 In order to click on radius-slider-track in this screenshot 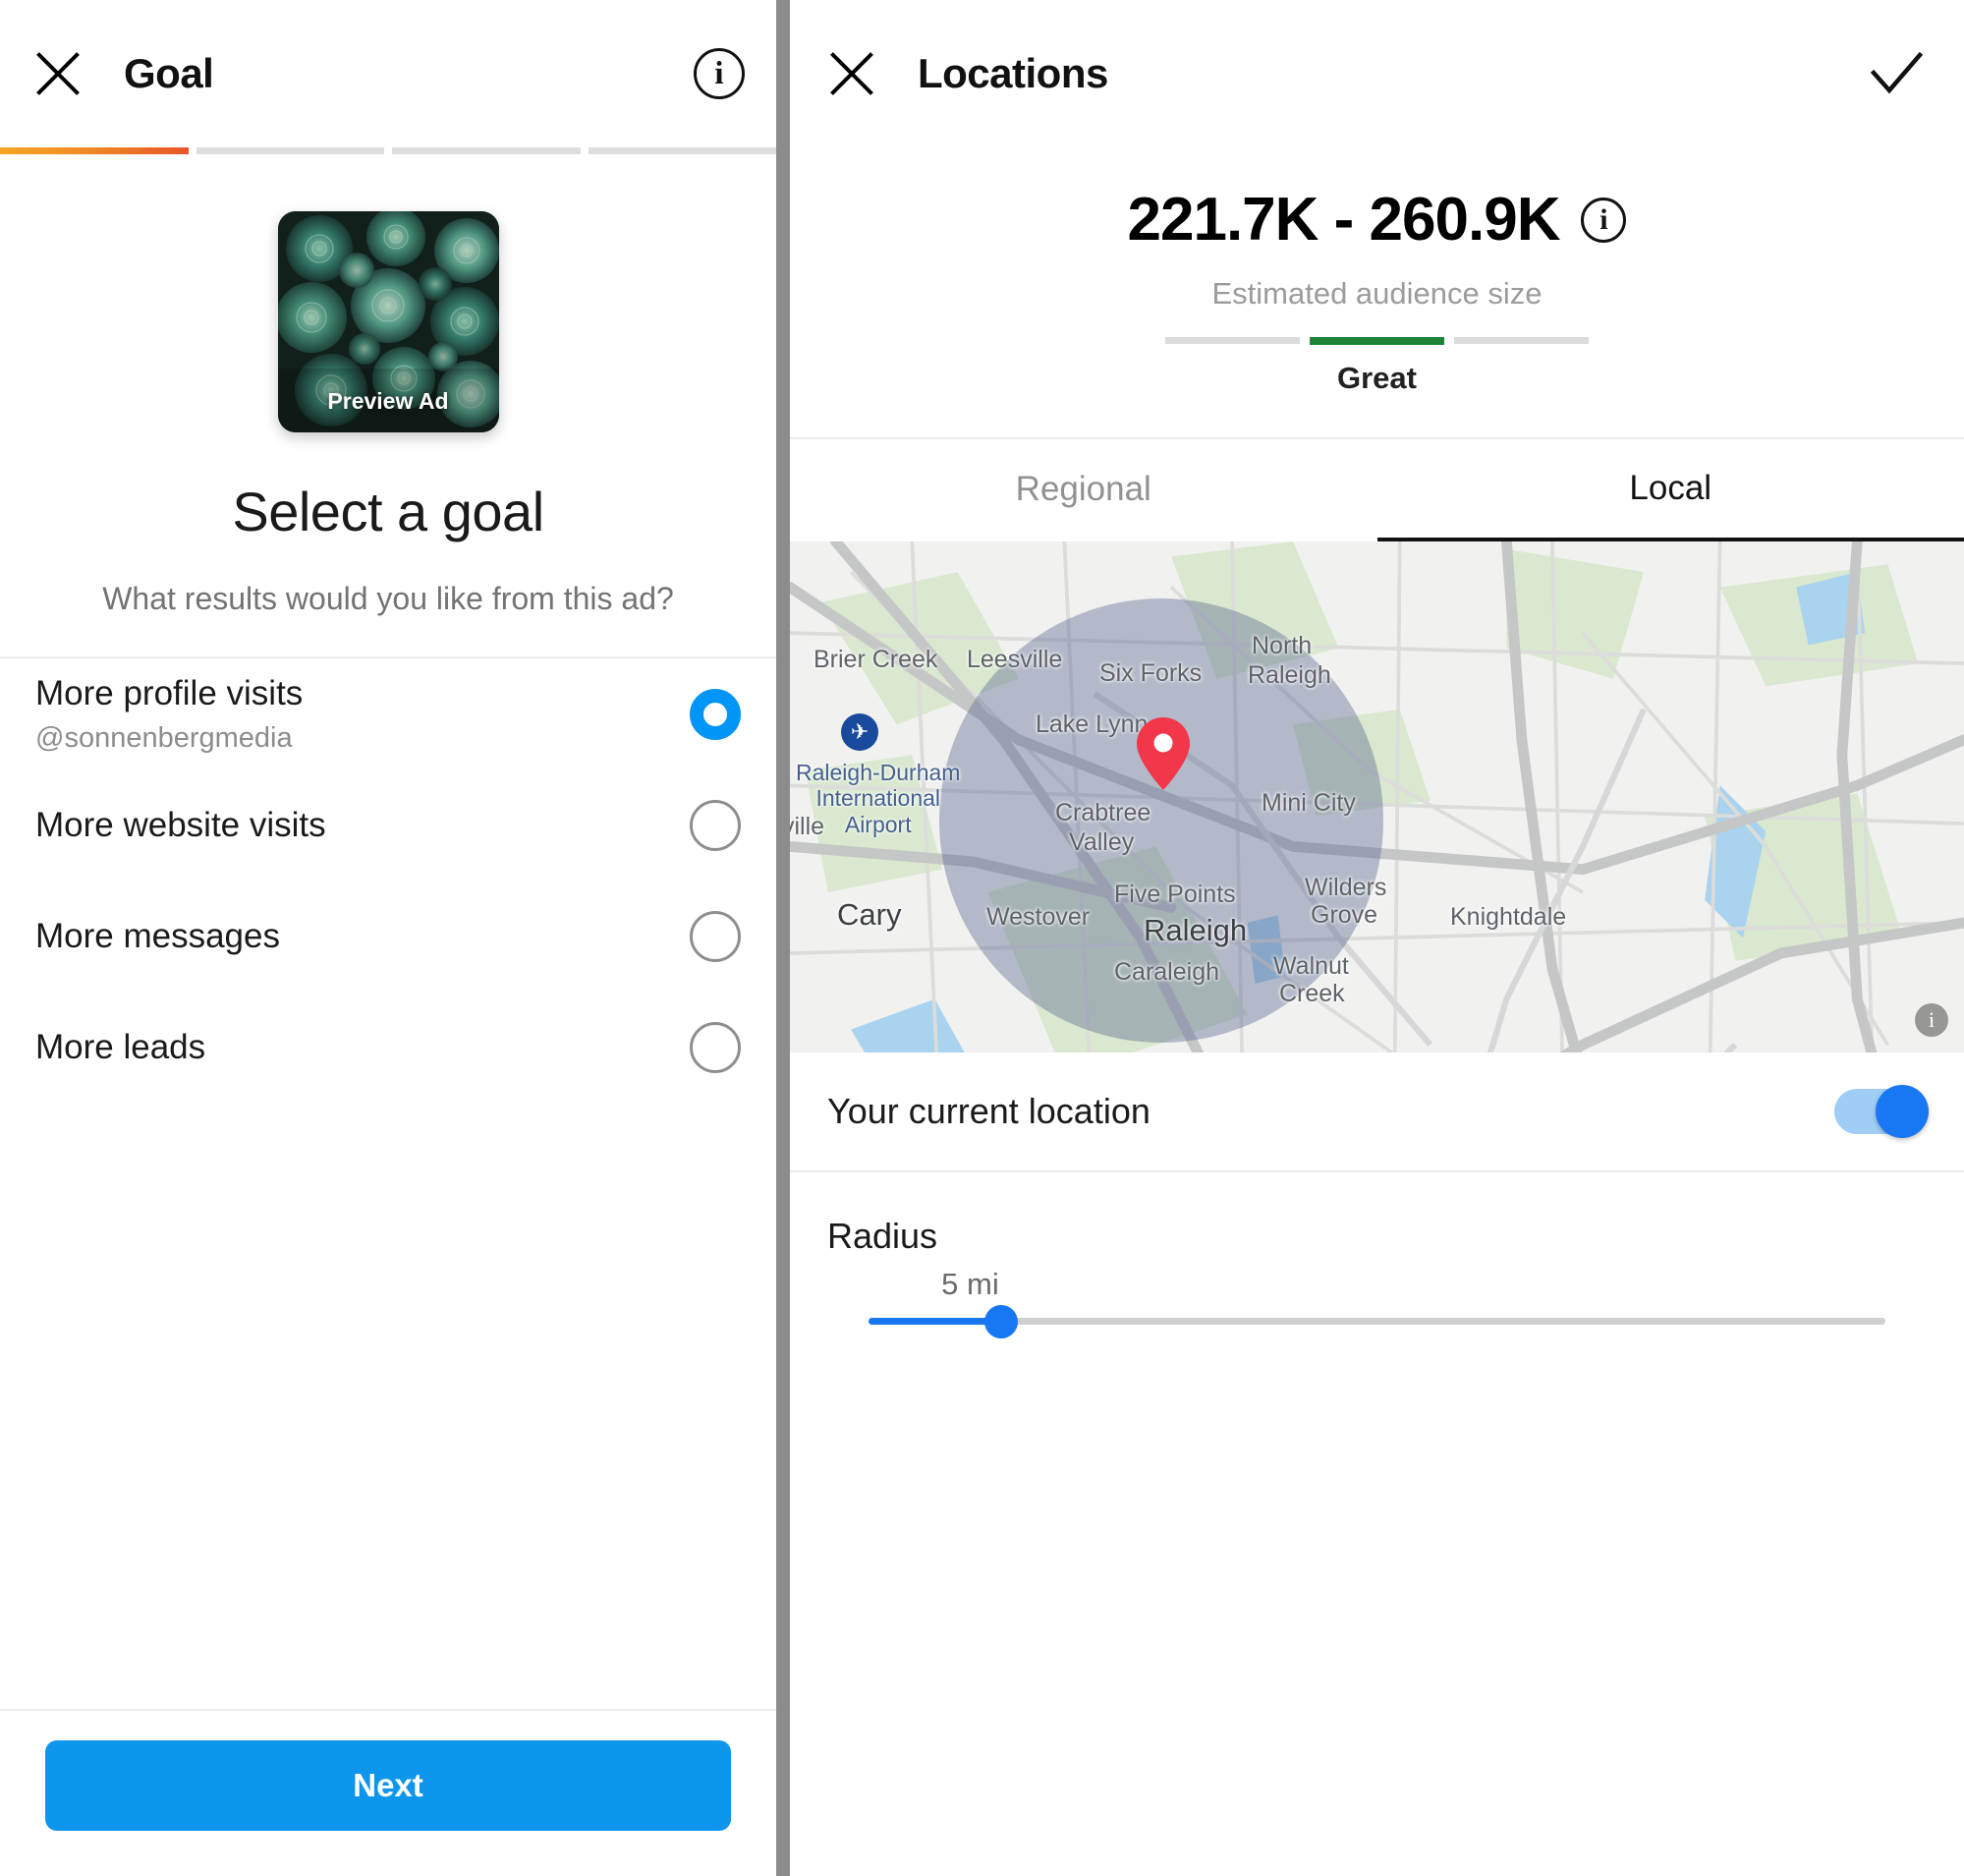, I will do `click(1377, 1321)`.